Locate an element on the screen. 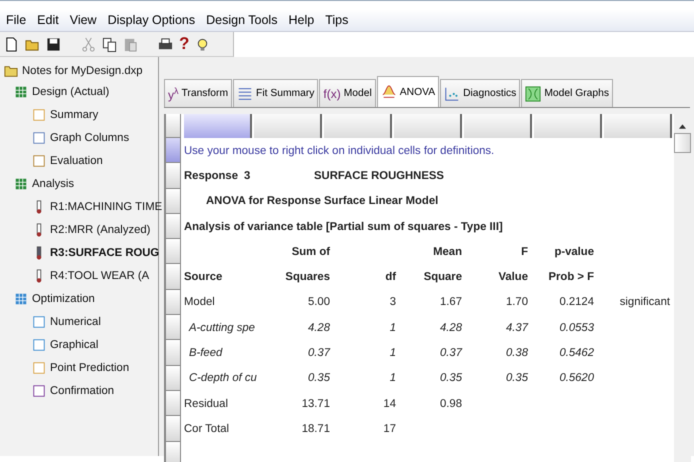 This screenshot has width=694, height=462. menu-item: Design Tools is located at coordinates (242, 20).